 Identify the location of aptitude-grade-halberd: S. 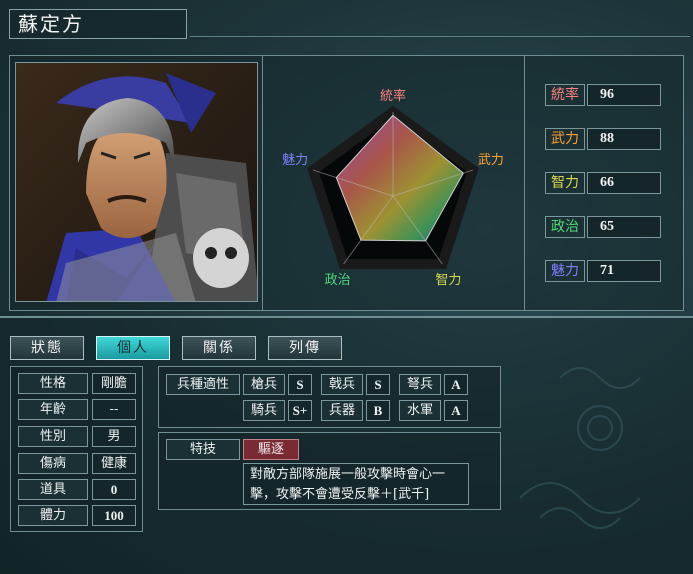
(378, 384).